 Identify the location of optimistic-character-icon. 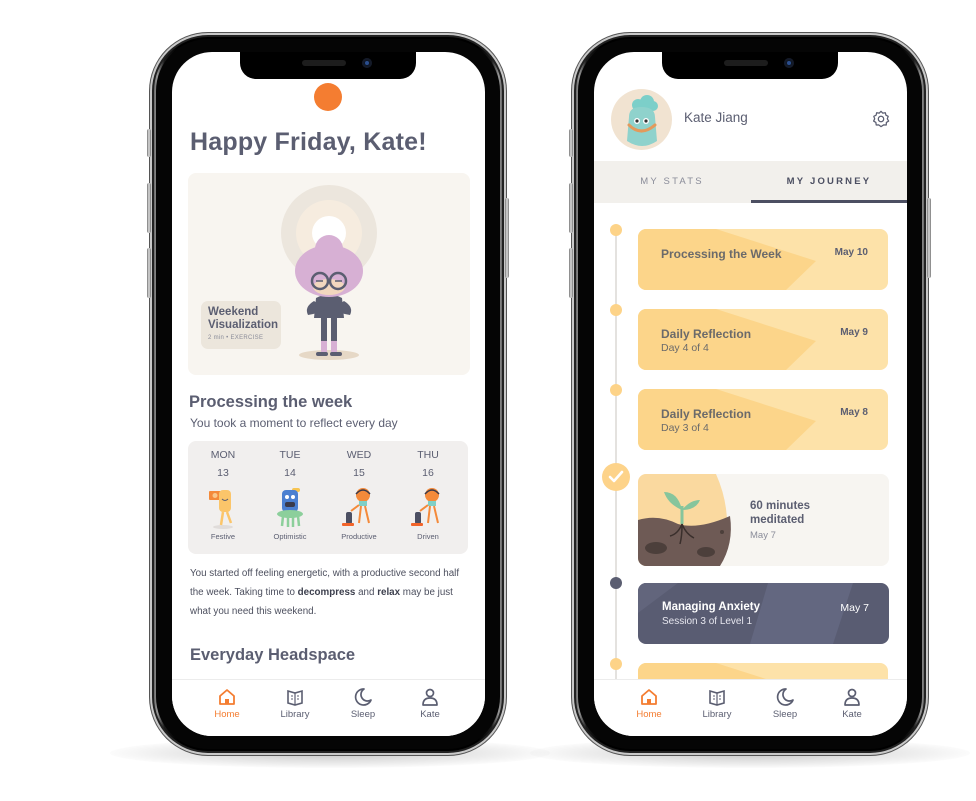
(290, 507).